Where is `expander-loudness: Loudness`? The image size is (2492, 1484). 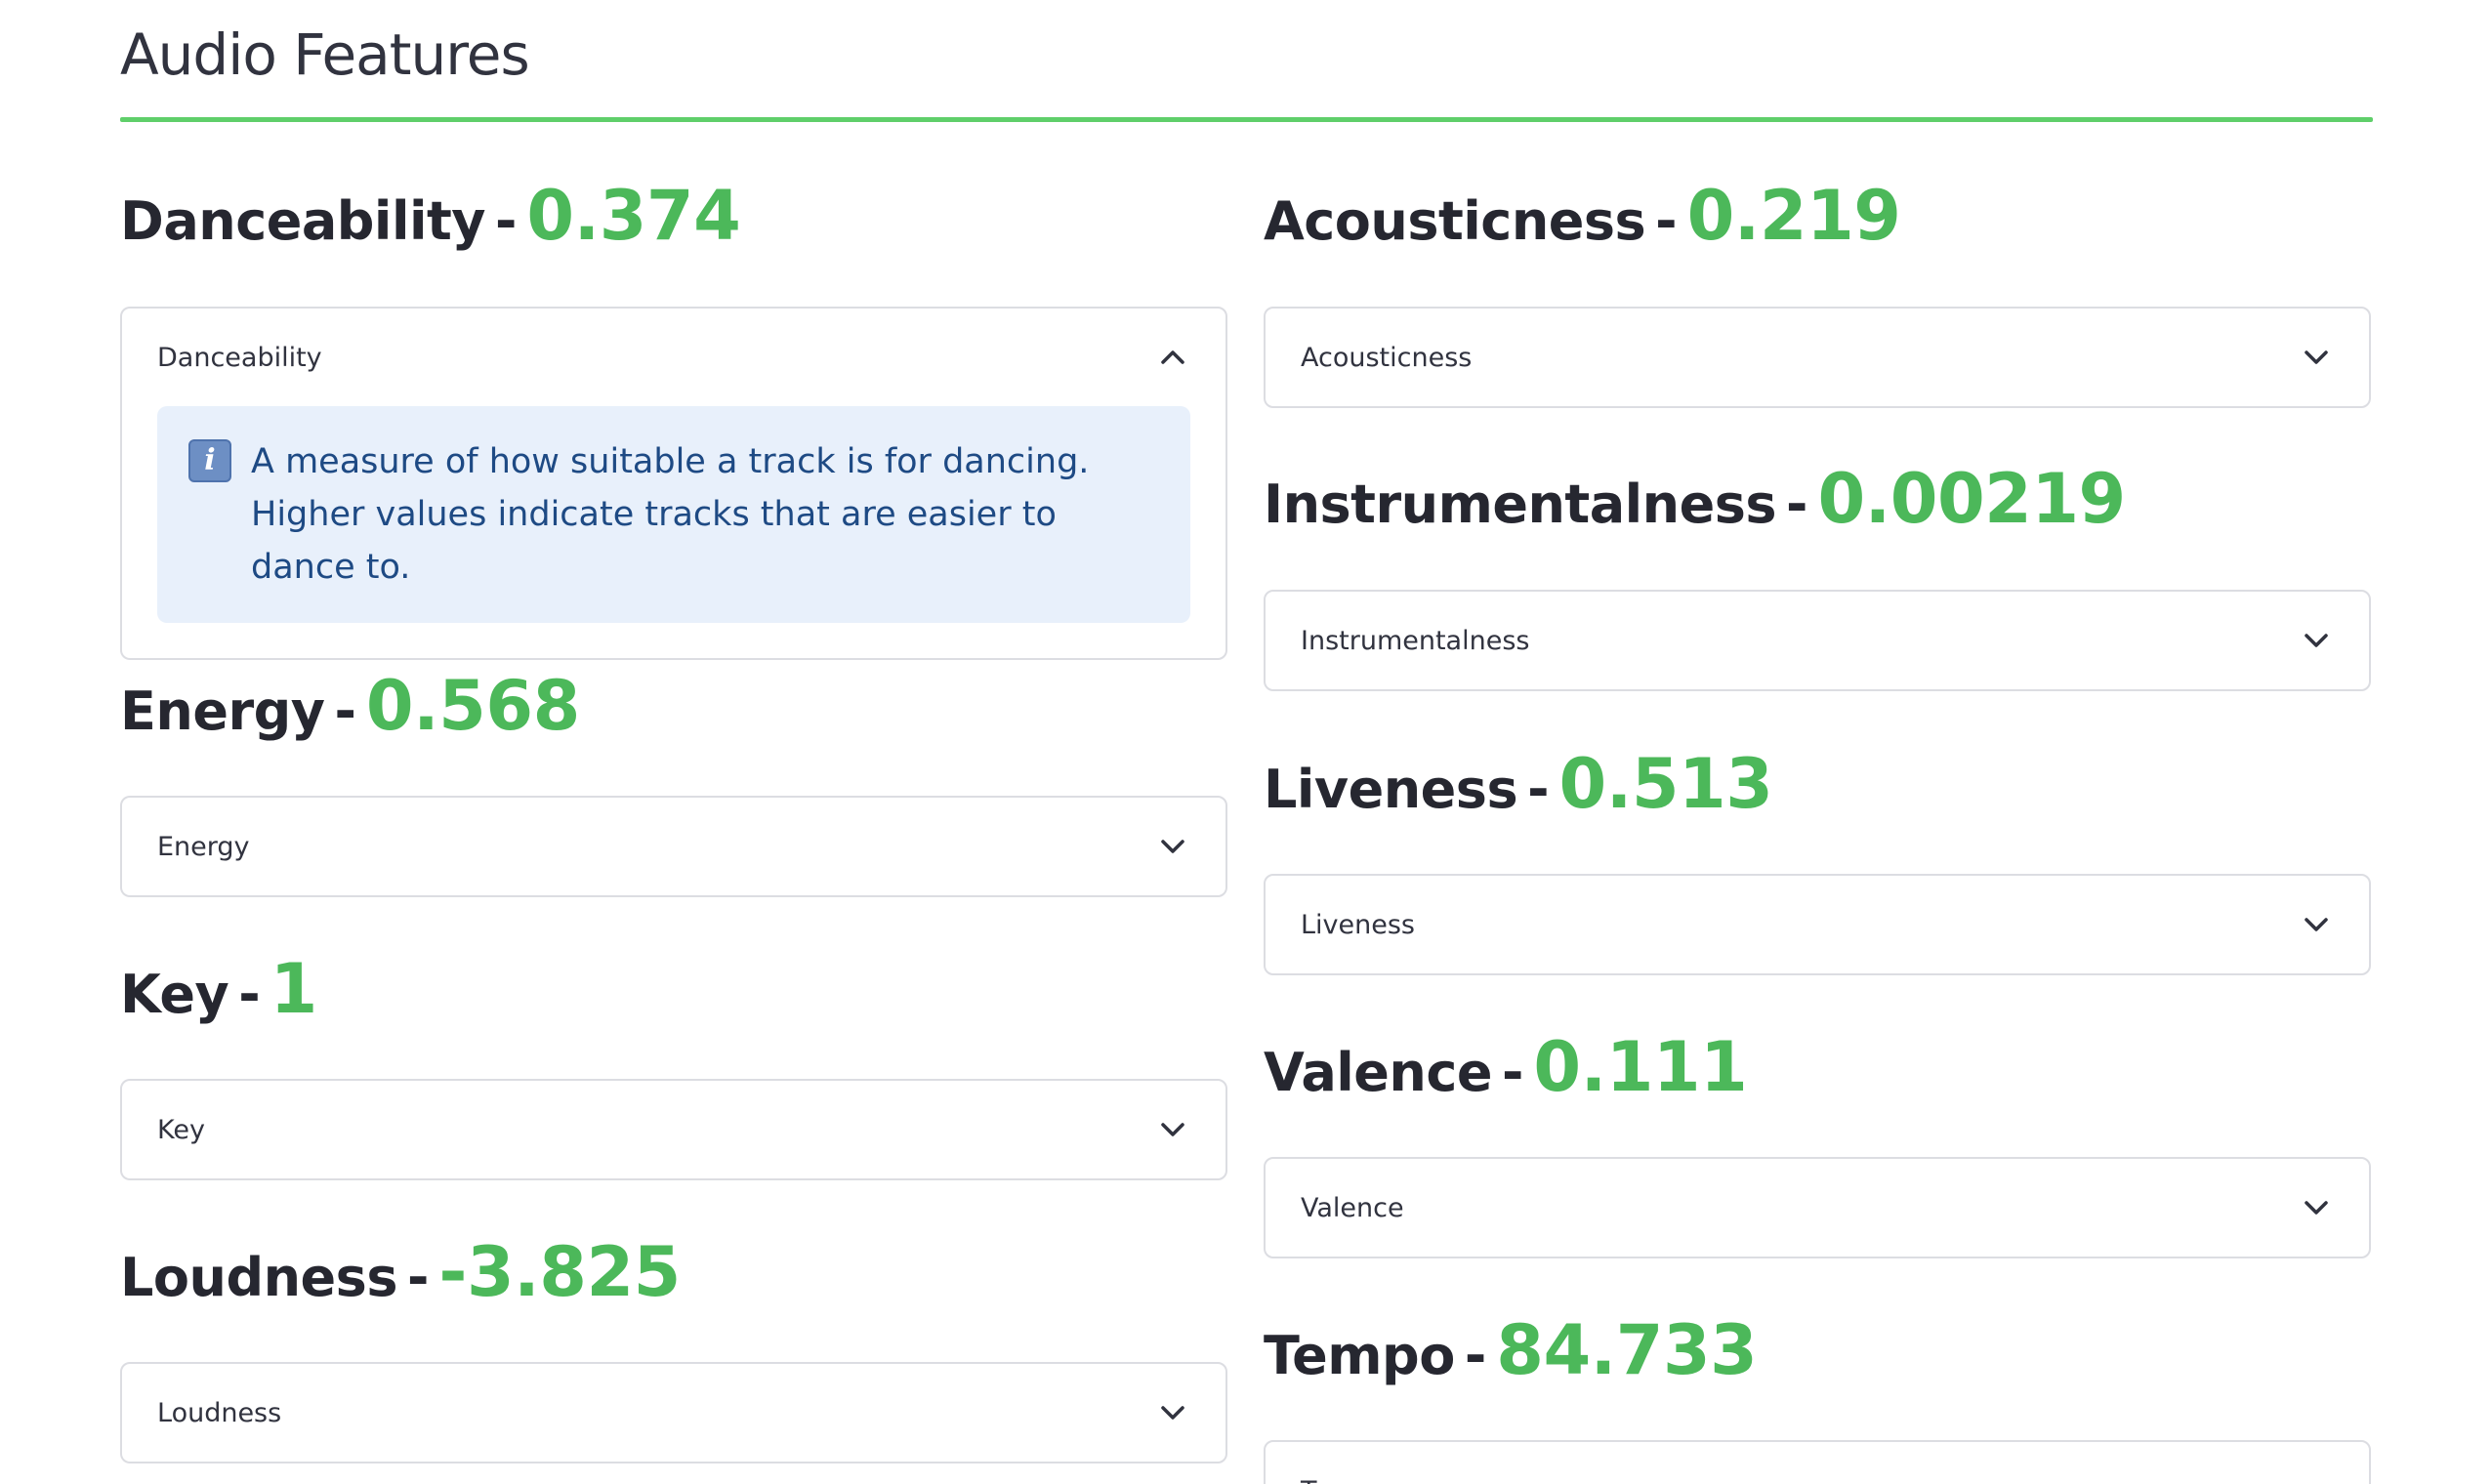 expander-loudness: Loudness is located at coordinates (673, 1413).